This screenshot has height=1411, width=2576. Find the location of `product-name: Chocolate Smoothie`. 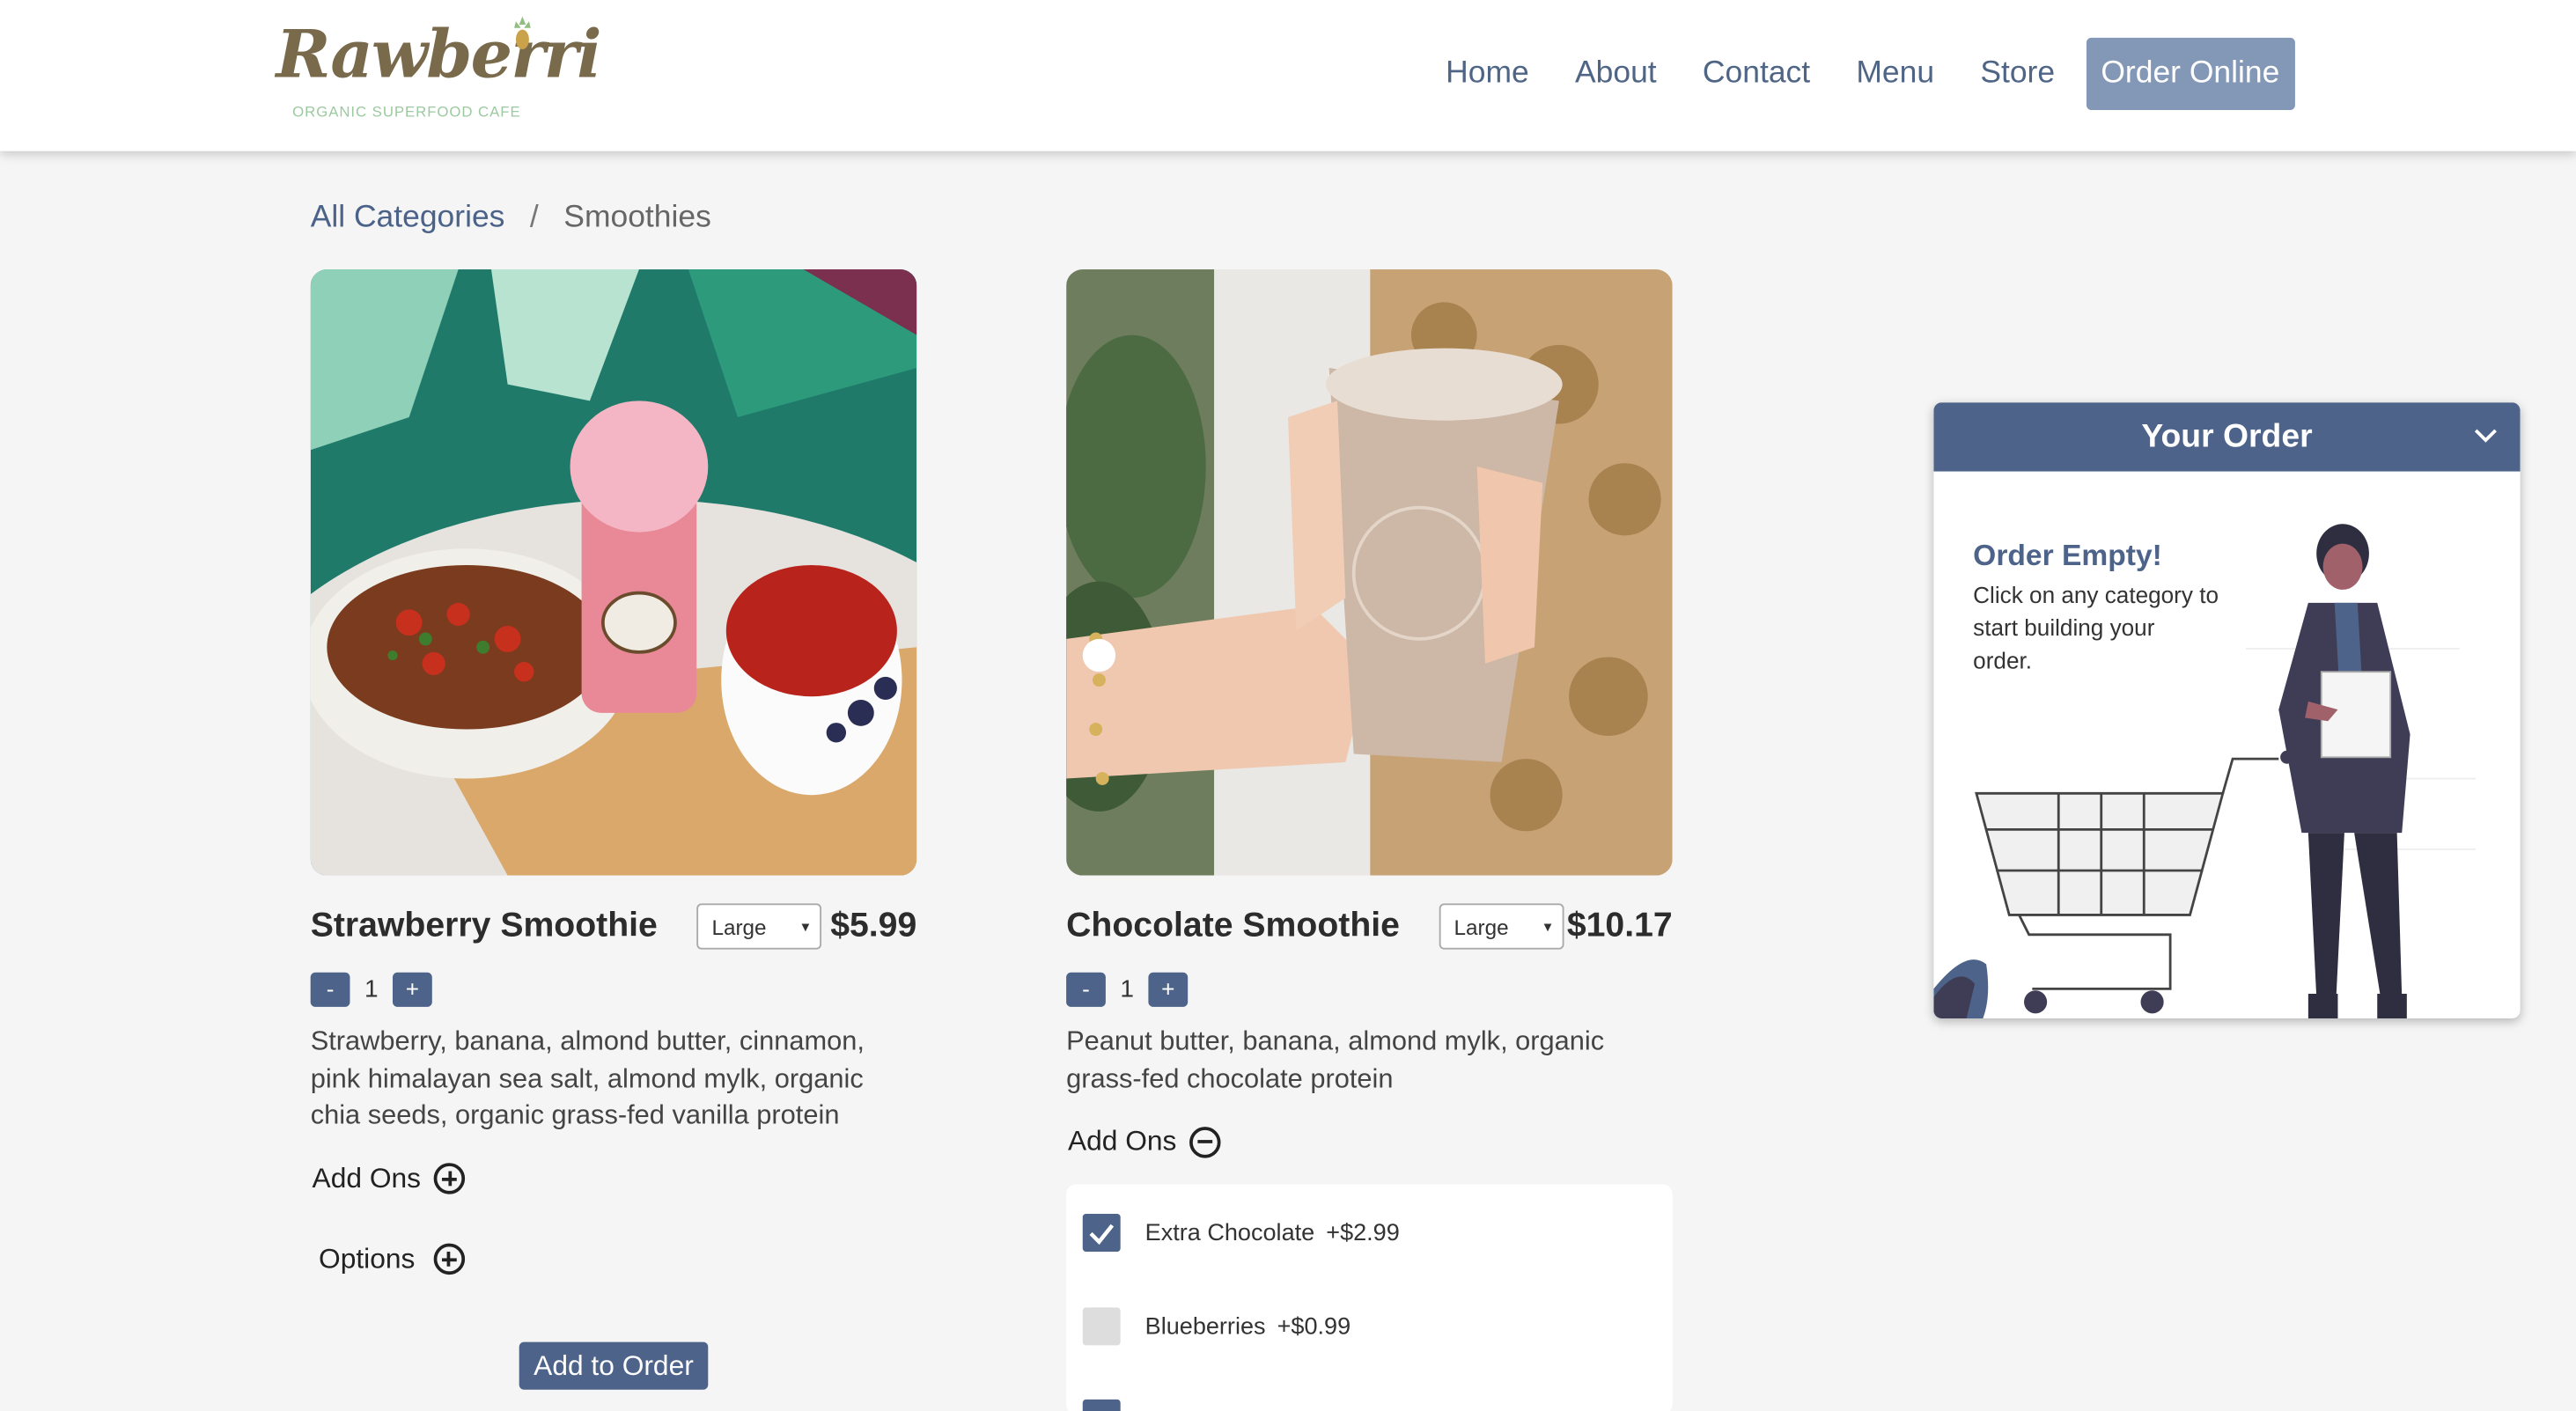

product-name: Chocolate Smoothie is located at coordinates (1233, 926).